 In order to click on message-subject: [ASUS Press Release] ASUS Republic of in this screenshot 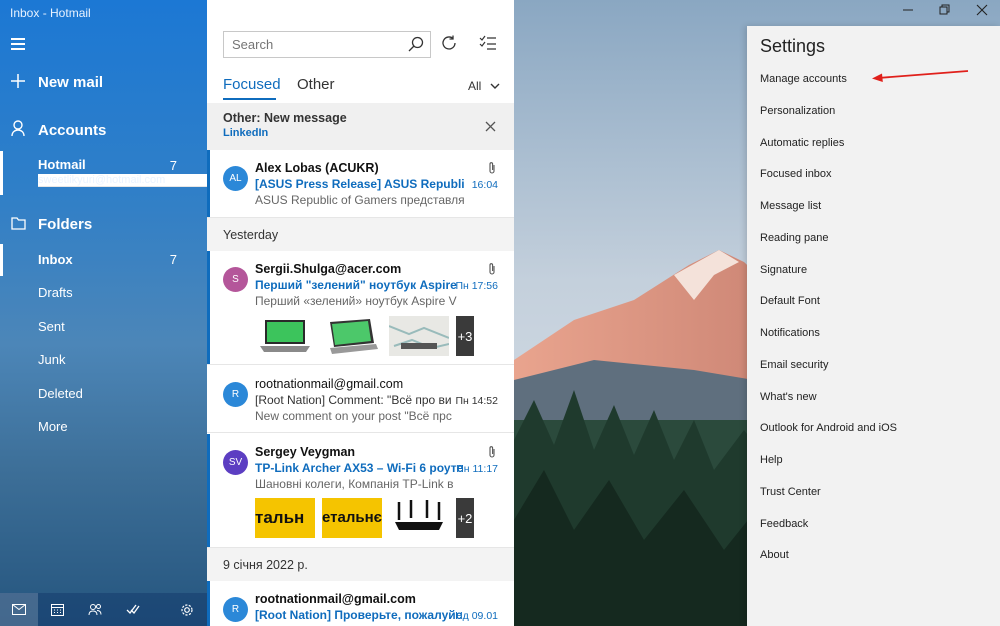, I will do `click(360, 184)`.